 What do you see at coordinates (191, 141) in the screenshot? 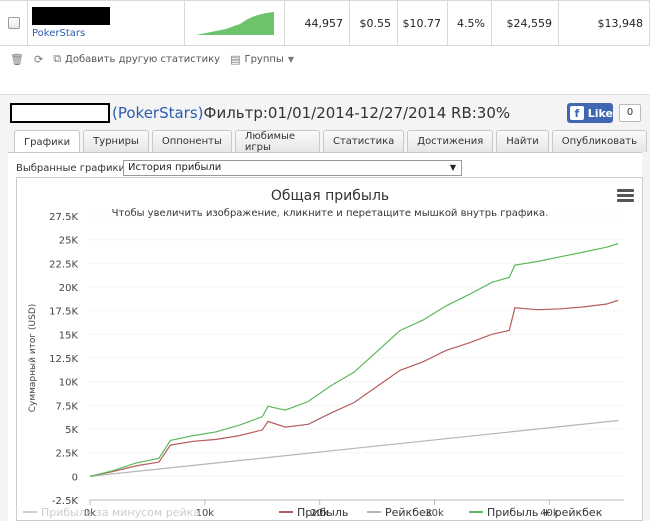
I see `tab-opponents: Оппоненты` at bounding box center [191, 141].